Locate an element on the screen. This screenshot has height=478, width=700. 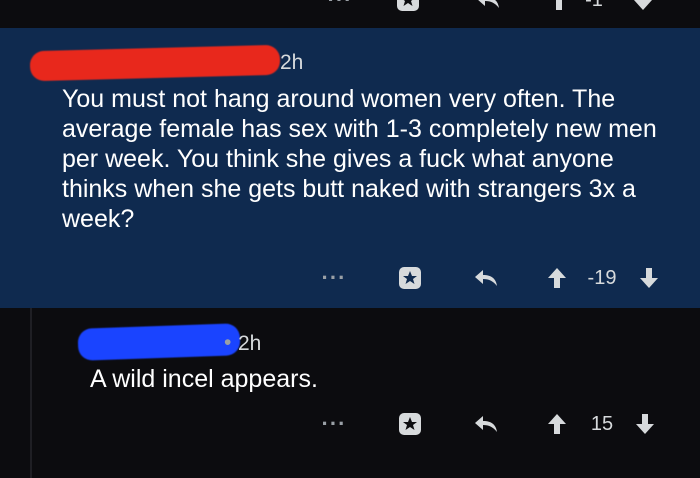
comment-actions: ··· -19 is located at coordinates (350, 278).